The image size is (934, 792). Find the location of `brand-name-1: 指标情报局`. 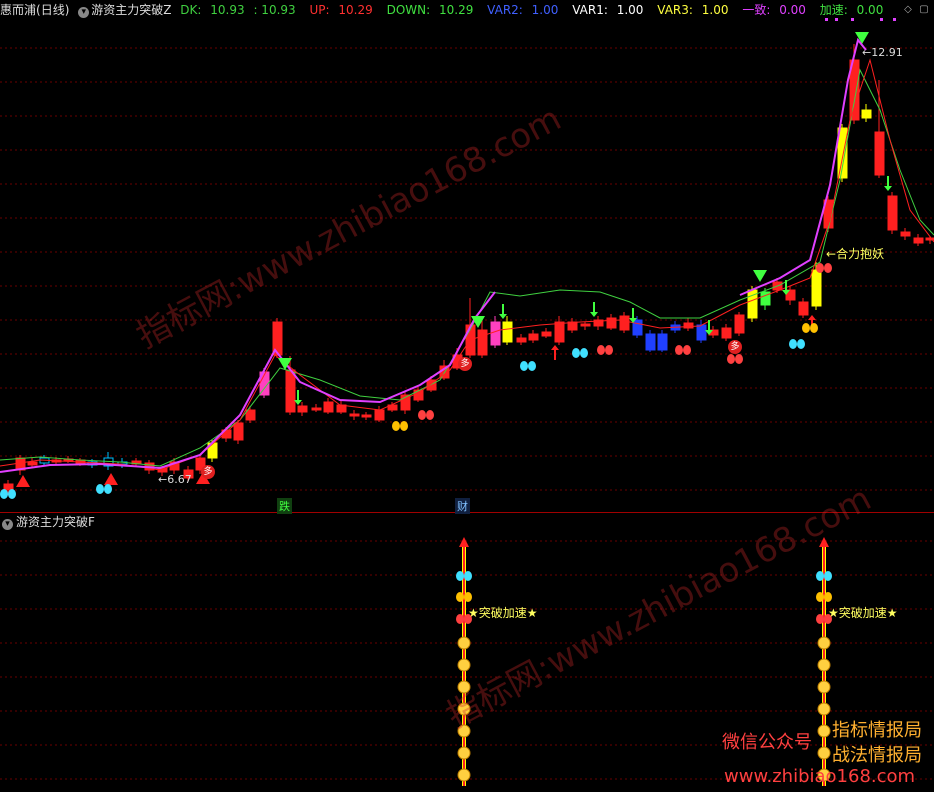

brand-name-1: 指标情报局 is located at coordinates (877, 730).